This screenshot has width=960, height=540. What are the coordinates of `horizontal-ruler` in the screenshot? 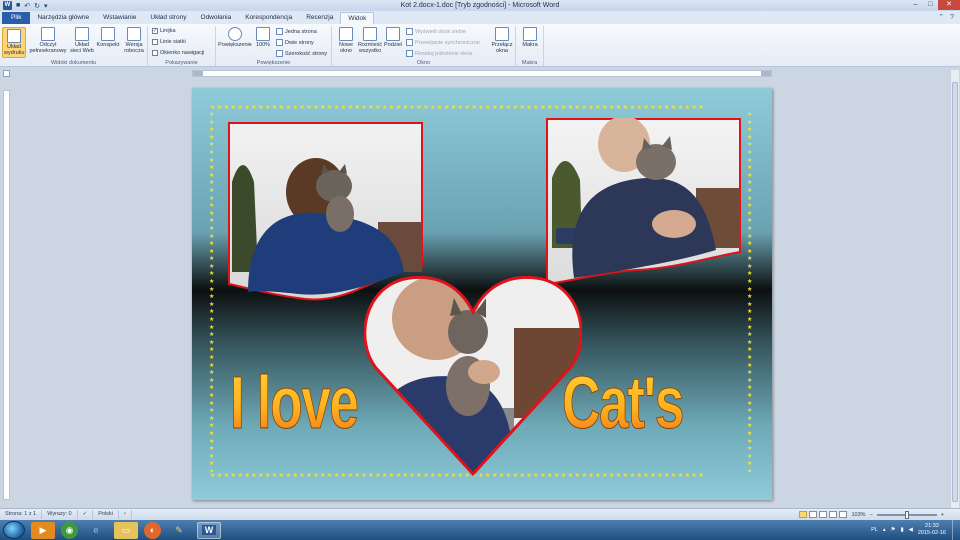 It's located at (482, 73).